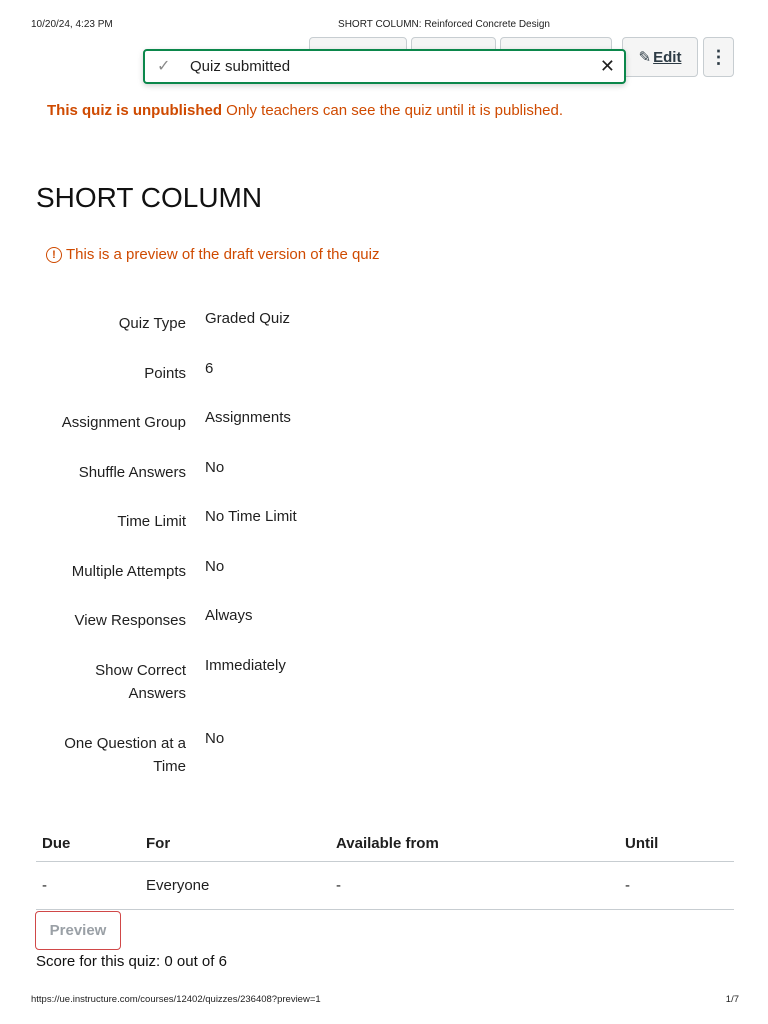  What do you see at coordinates (134, 110) in the screenshot?
I see `unpublished-bold: This quiz is unpublished` at bounding box center [134, 110].